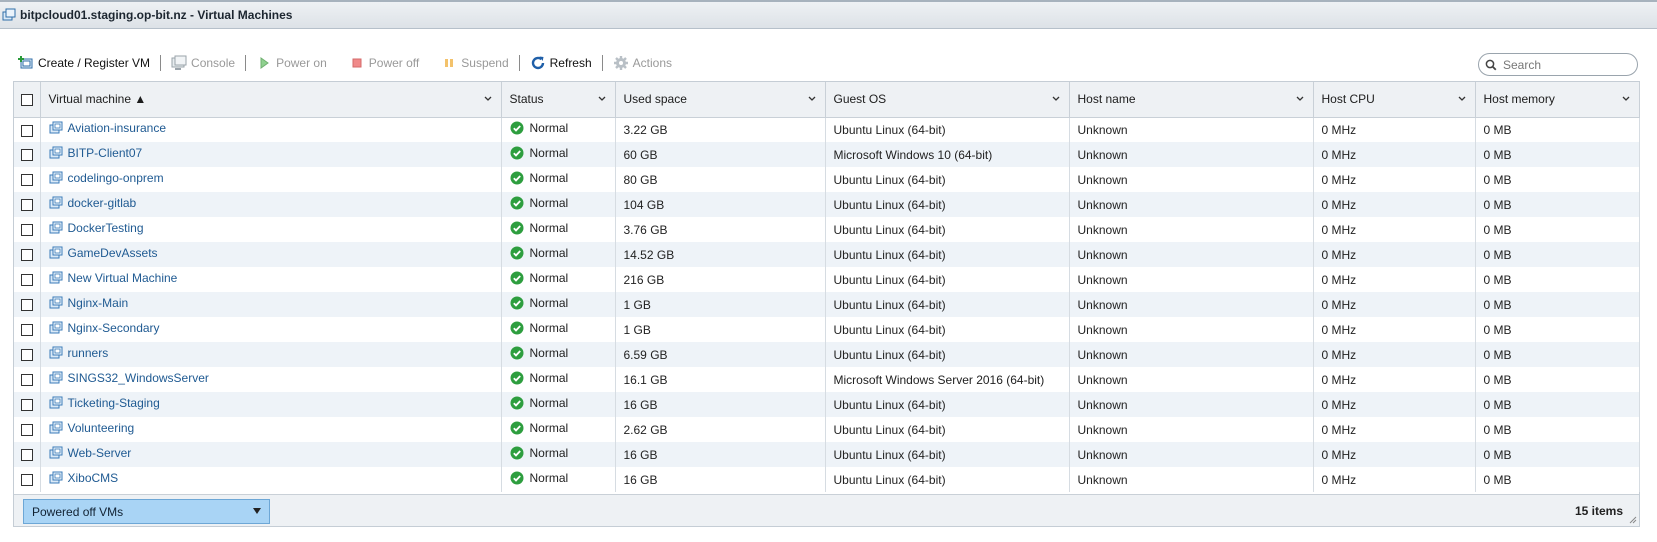 The height and width of the screenshot is (542, 1657). I want to click on row-select-cell, so click(27, 404).